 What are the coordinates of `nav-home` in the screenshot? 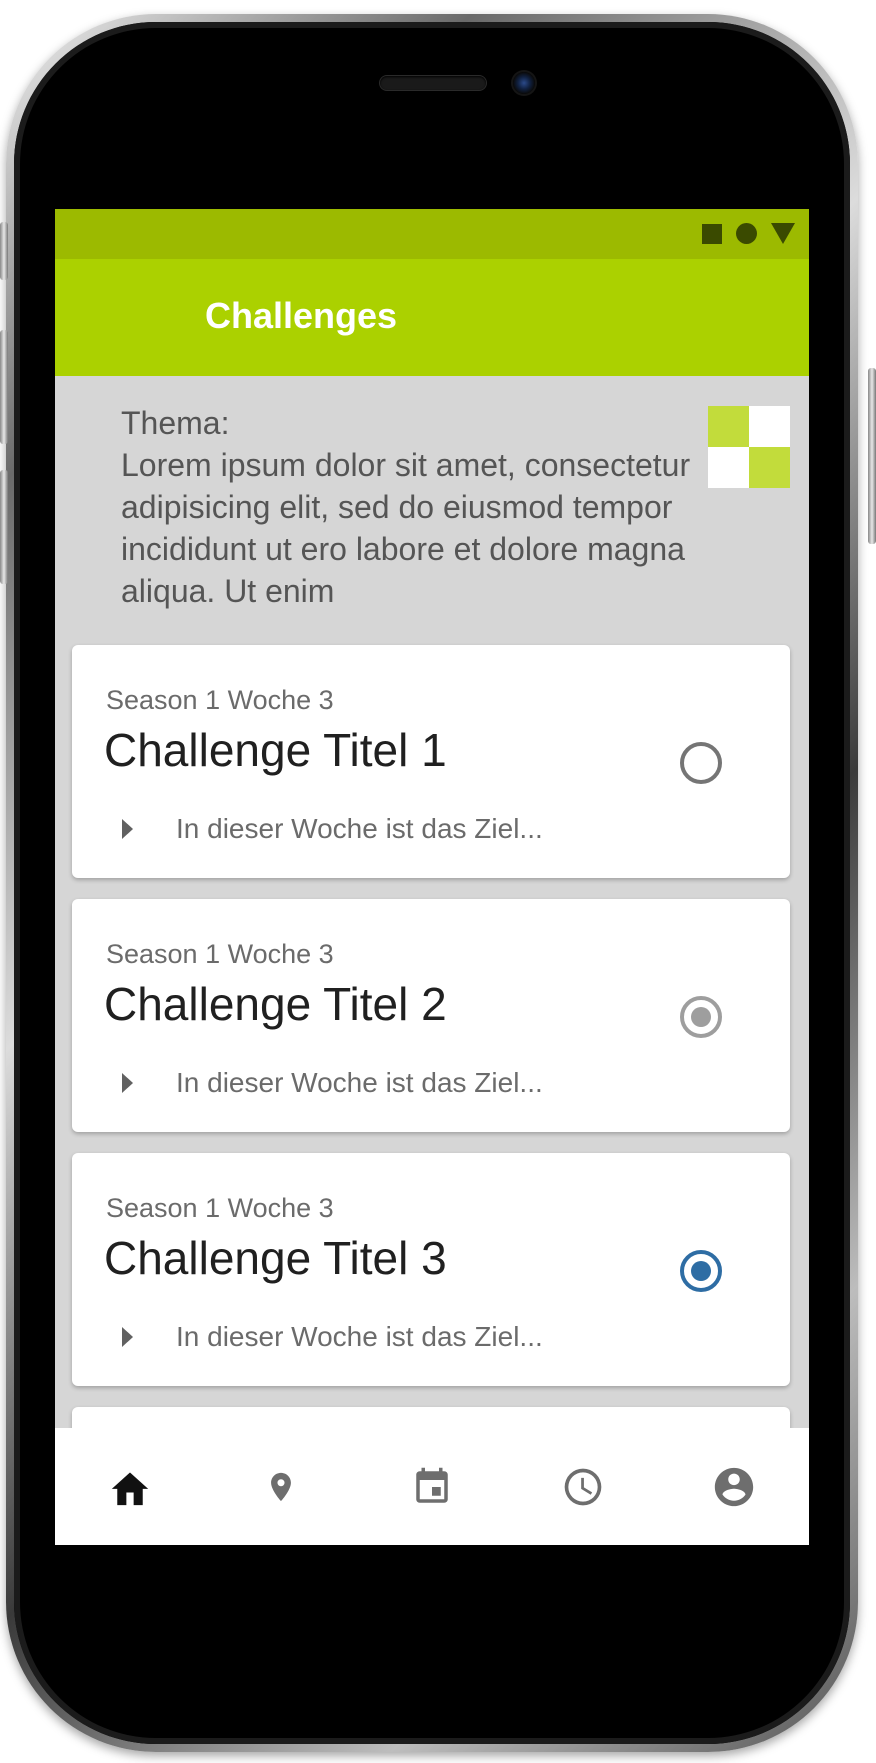 It's located at (130, 1487).